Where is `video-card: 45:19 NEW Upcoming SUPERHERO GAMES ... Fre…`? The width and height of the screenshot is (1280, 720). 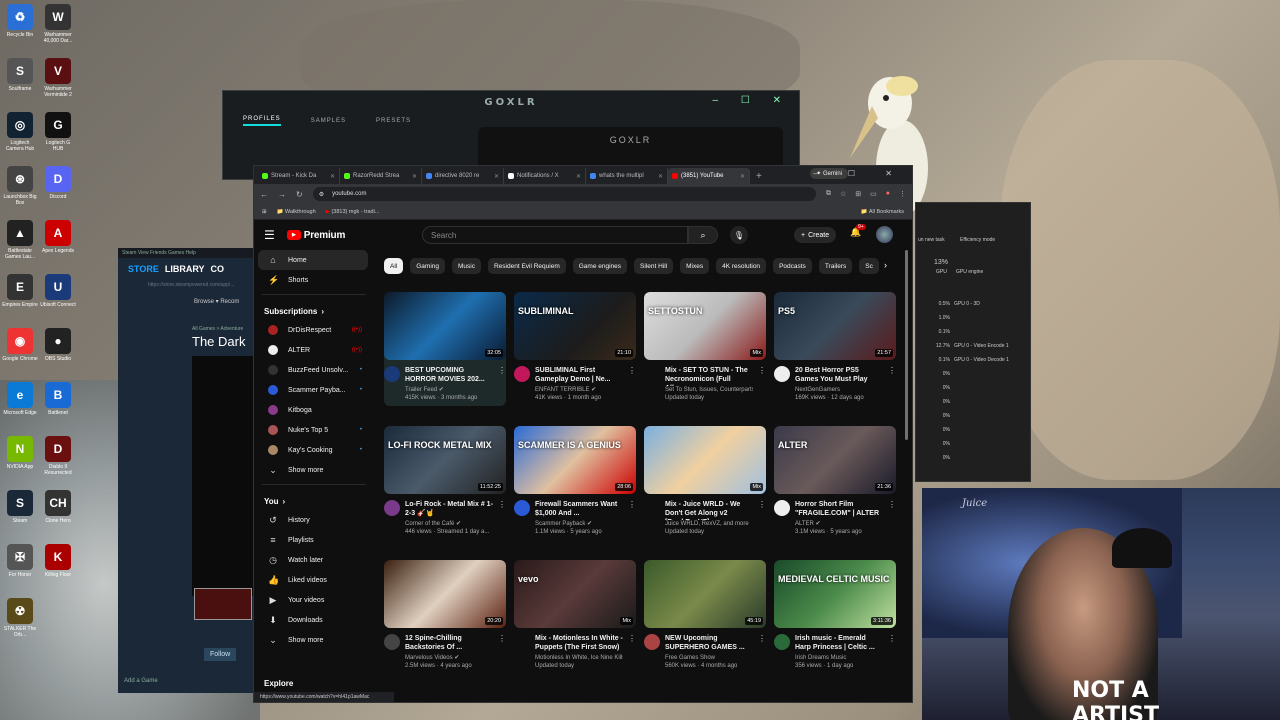
video-card: 45:19 NEW Upcoming SUPERHERO GAMES ... Fre… is located at coordinates (705, 615).